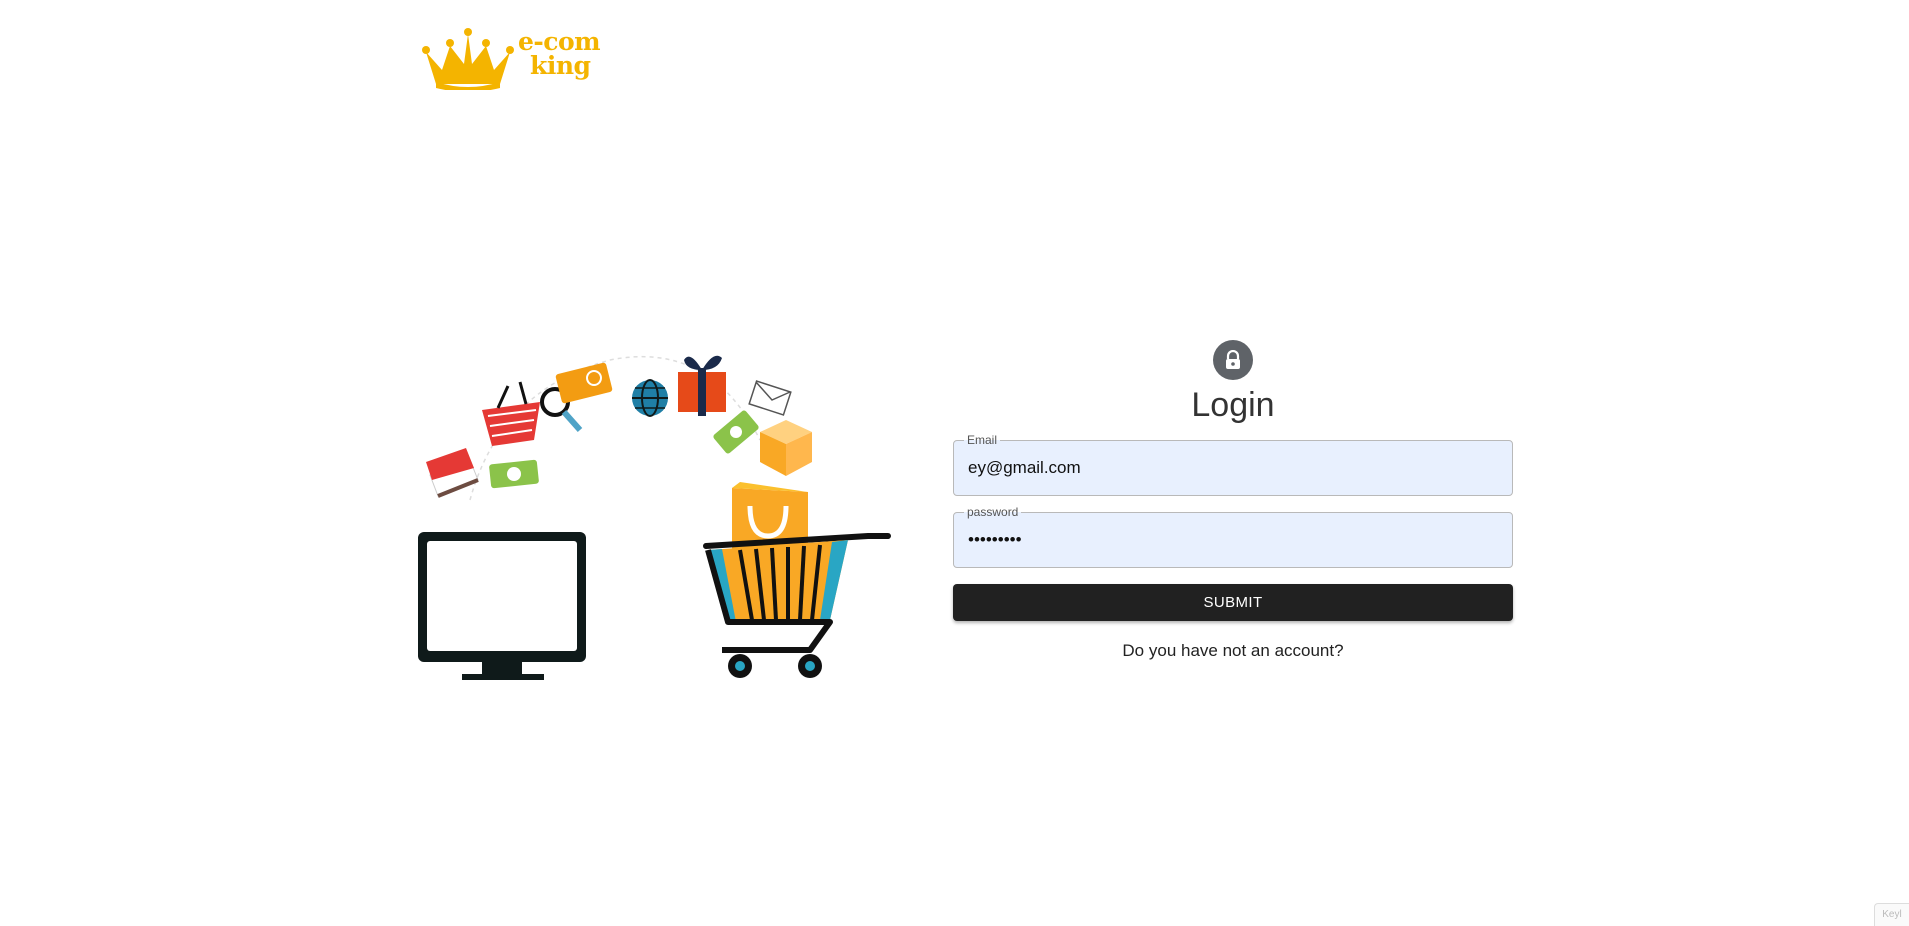 The height and width of the screenshot is (926, 1909). I want to click on logo-wordmark: e-com king, so click(563, 54).